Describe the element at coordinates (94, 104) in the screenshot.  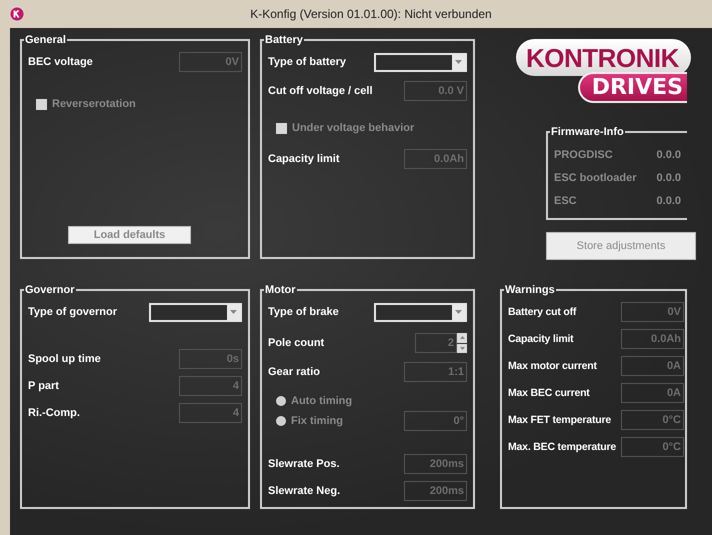
I see `checkbox-label: Reverserotation` at that location.